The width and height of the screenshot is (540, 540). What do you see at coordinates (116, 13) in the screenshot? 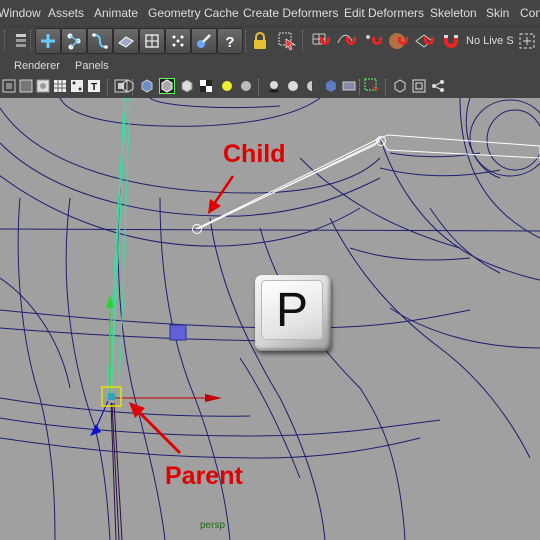
I see `menu-animate: Animate` at bounding box center [116, 13].